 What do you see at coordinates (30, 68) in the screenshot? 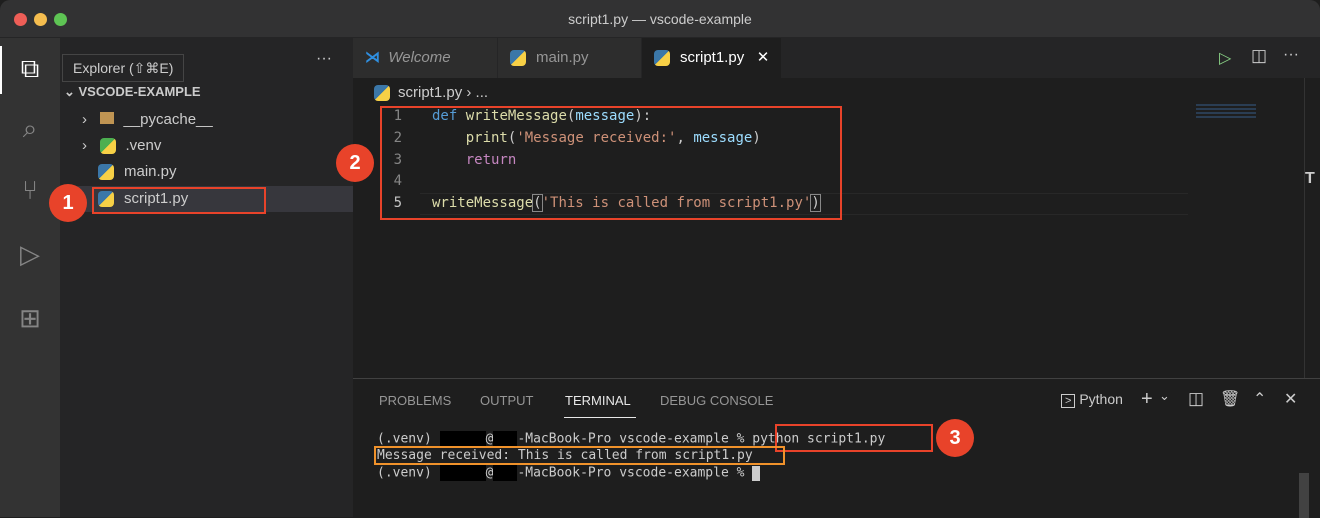
I see `explorer-icon: ⧉` at bounding box center [30, 68].